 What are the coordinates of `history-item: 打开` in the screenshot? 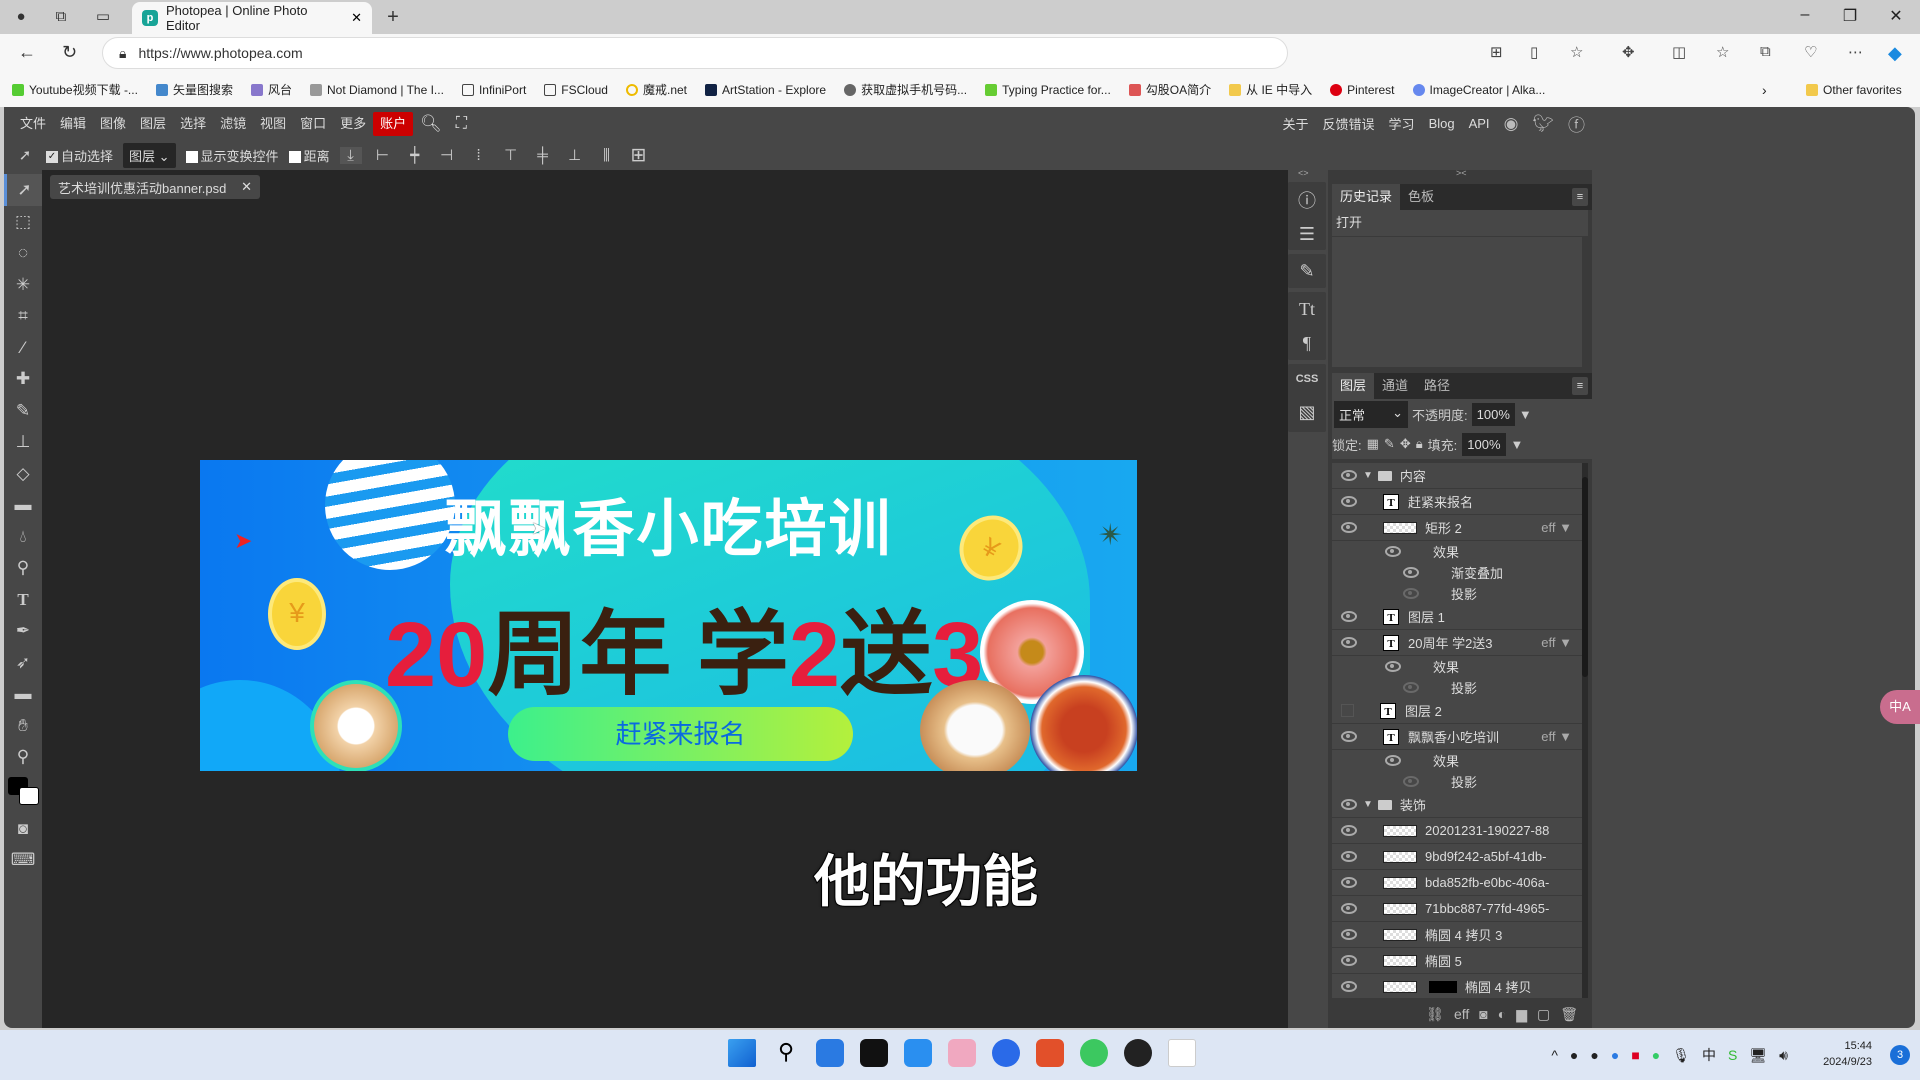 It's located at (1460, 223).